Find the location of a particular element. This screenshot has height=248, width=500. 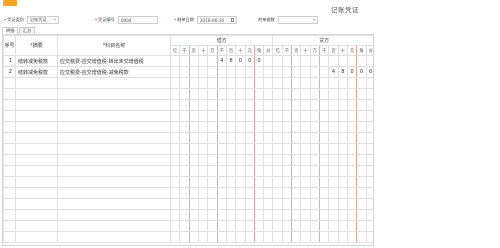

debit-digit-cell is located at coordinates (240, 72).